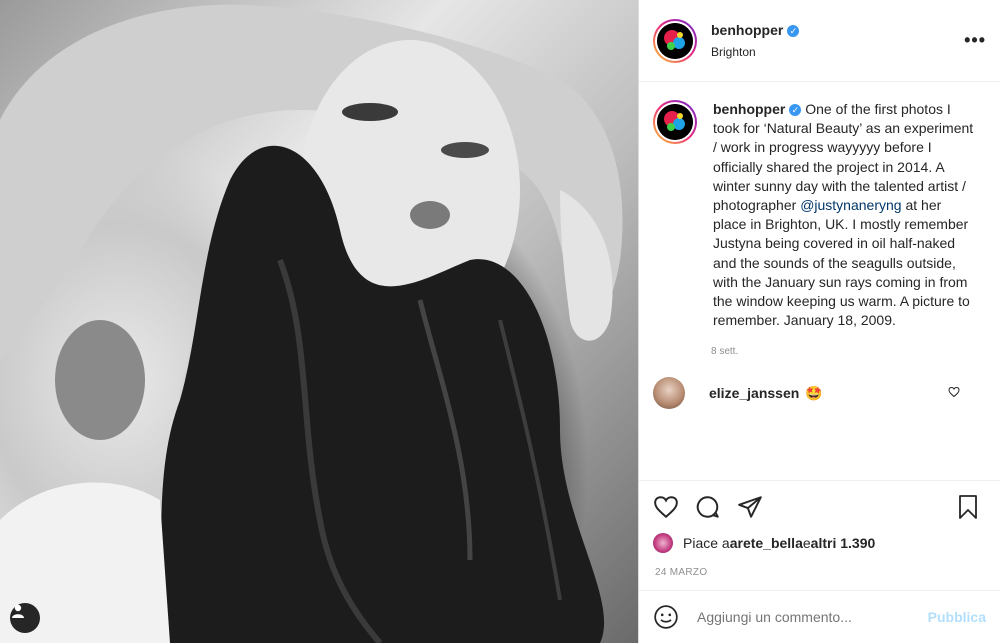 This screenshot has height=643, width=1000. Describe the element at coordinates (749, 109) in the screenshot. I see `caption-username: benhopper` at that location.